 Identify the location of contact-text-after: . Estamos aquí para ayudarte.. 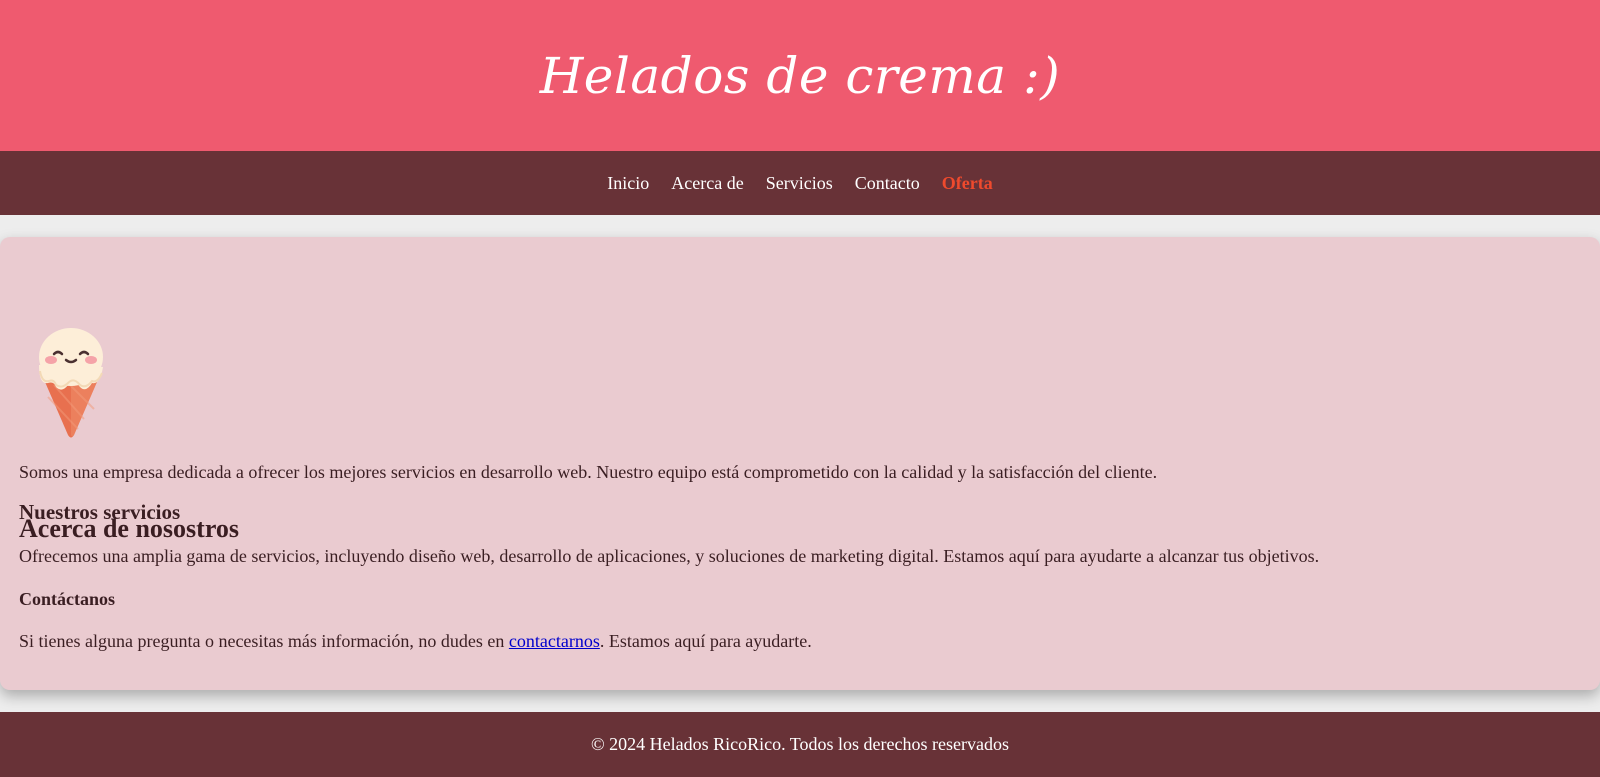
(705, 641).